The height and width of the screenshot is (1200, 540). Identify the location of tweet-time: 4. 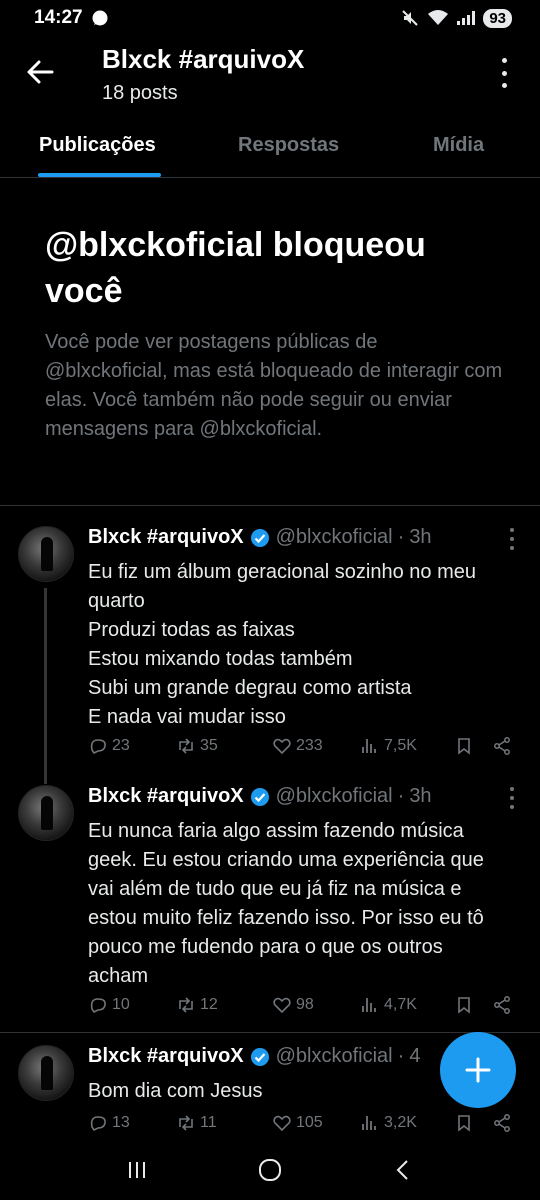
(414, 1056).